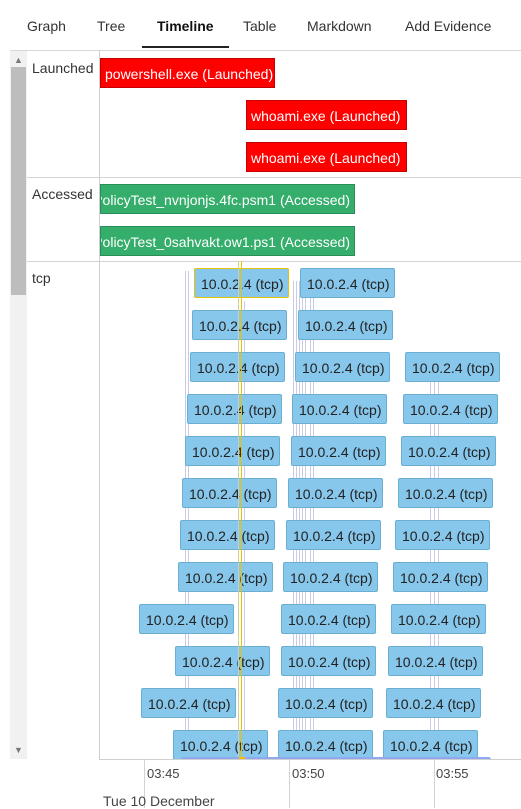  I want to click on tab-add-evidence: Add Evidence, so click(448, 23).